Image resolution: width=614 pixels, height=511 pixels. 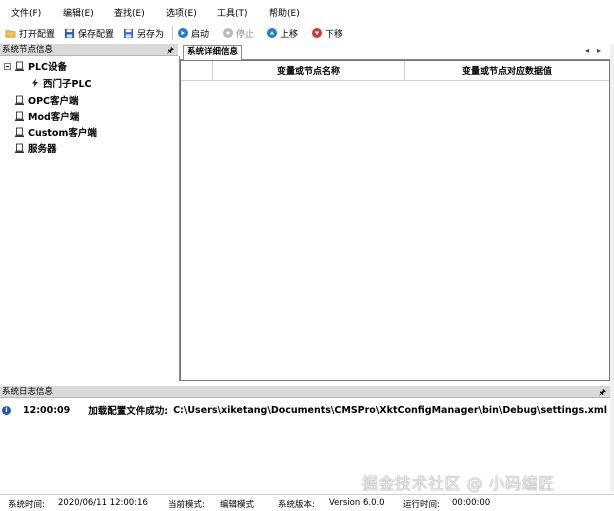 What do you see at coordinates (289, 34) in the screenshot?
I see `move-up-label: 上移` at bounding box center [289, 34].